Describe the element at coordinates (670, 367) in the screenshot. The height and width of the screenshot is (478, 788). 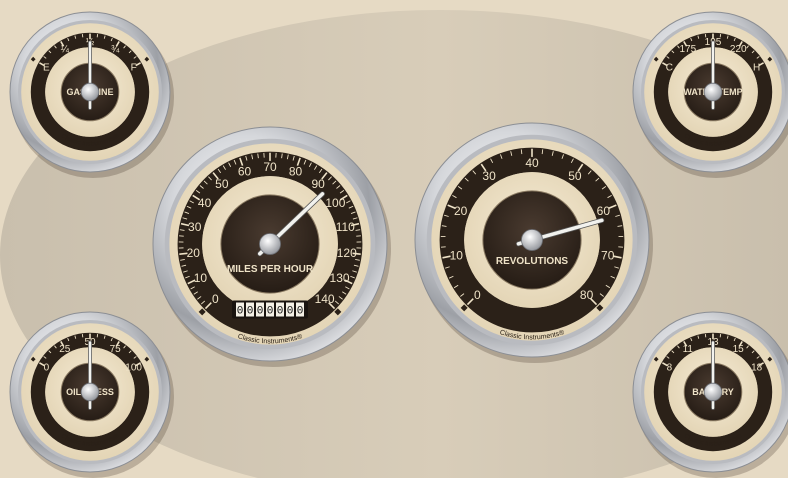
I see `battery-tick-label: 8` at that location.